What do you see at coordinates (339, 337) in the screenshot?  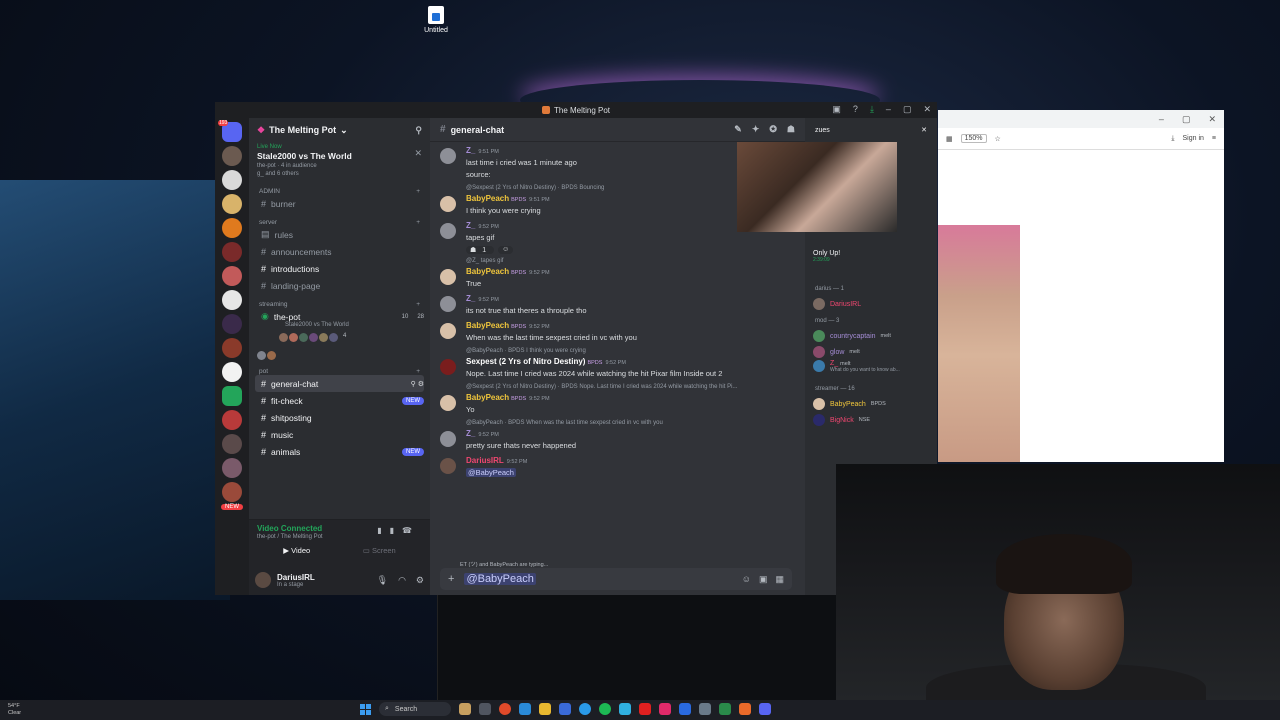 I see `stage-audience: 4` at bounding box center [339, 337].